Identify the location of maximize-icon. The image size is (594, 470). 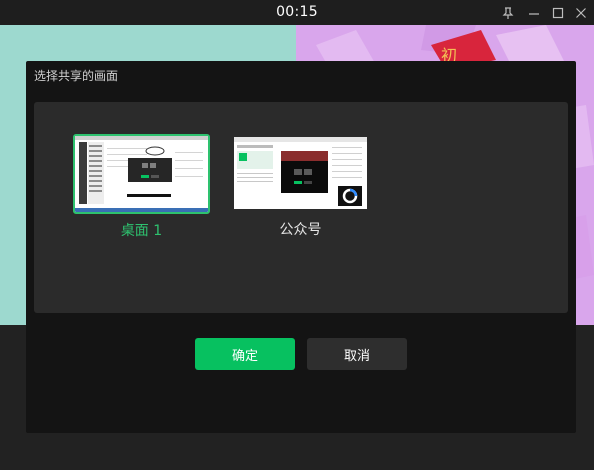
(558, 13).